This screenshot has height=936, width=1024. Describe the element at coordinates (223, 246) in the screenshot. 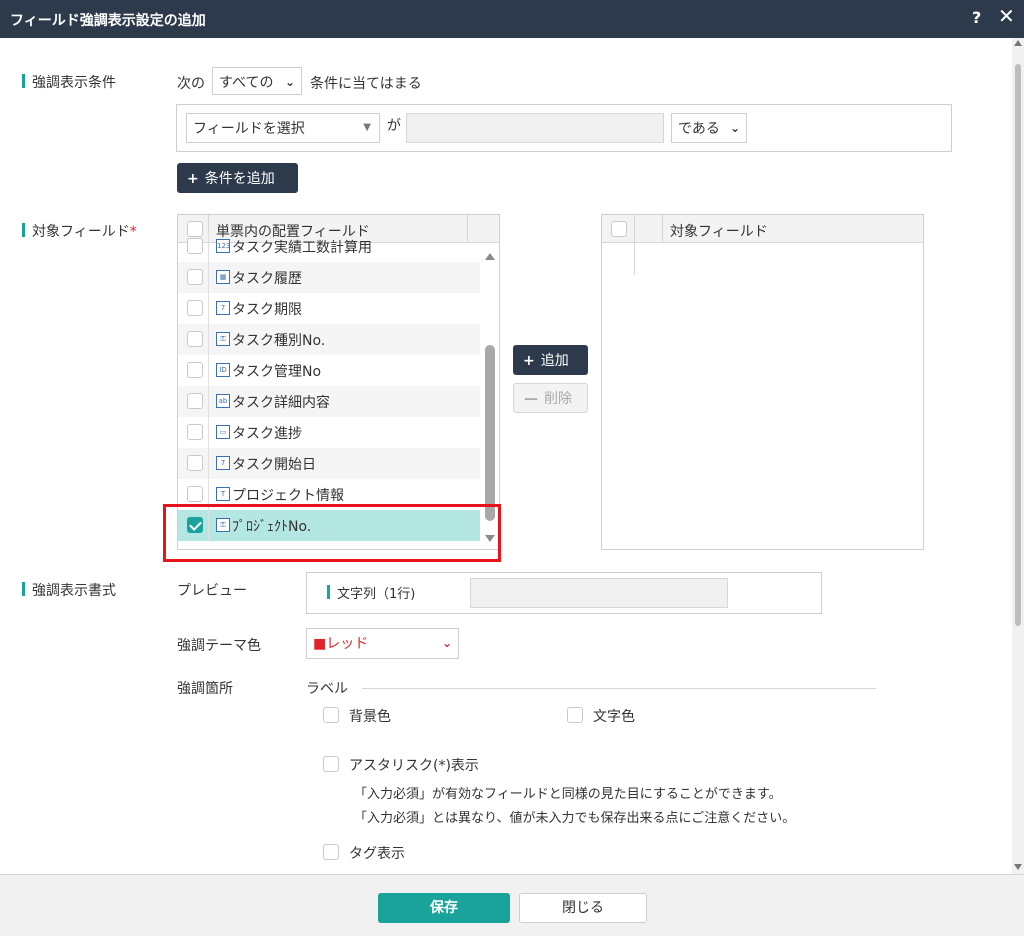

I see `calc-icon: 123` at that location.